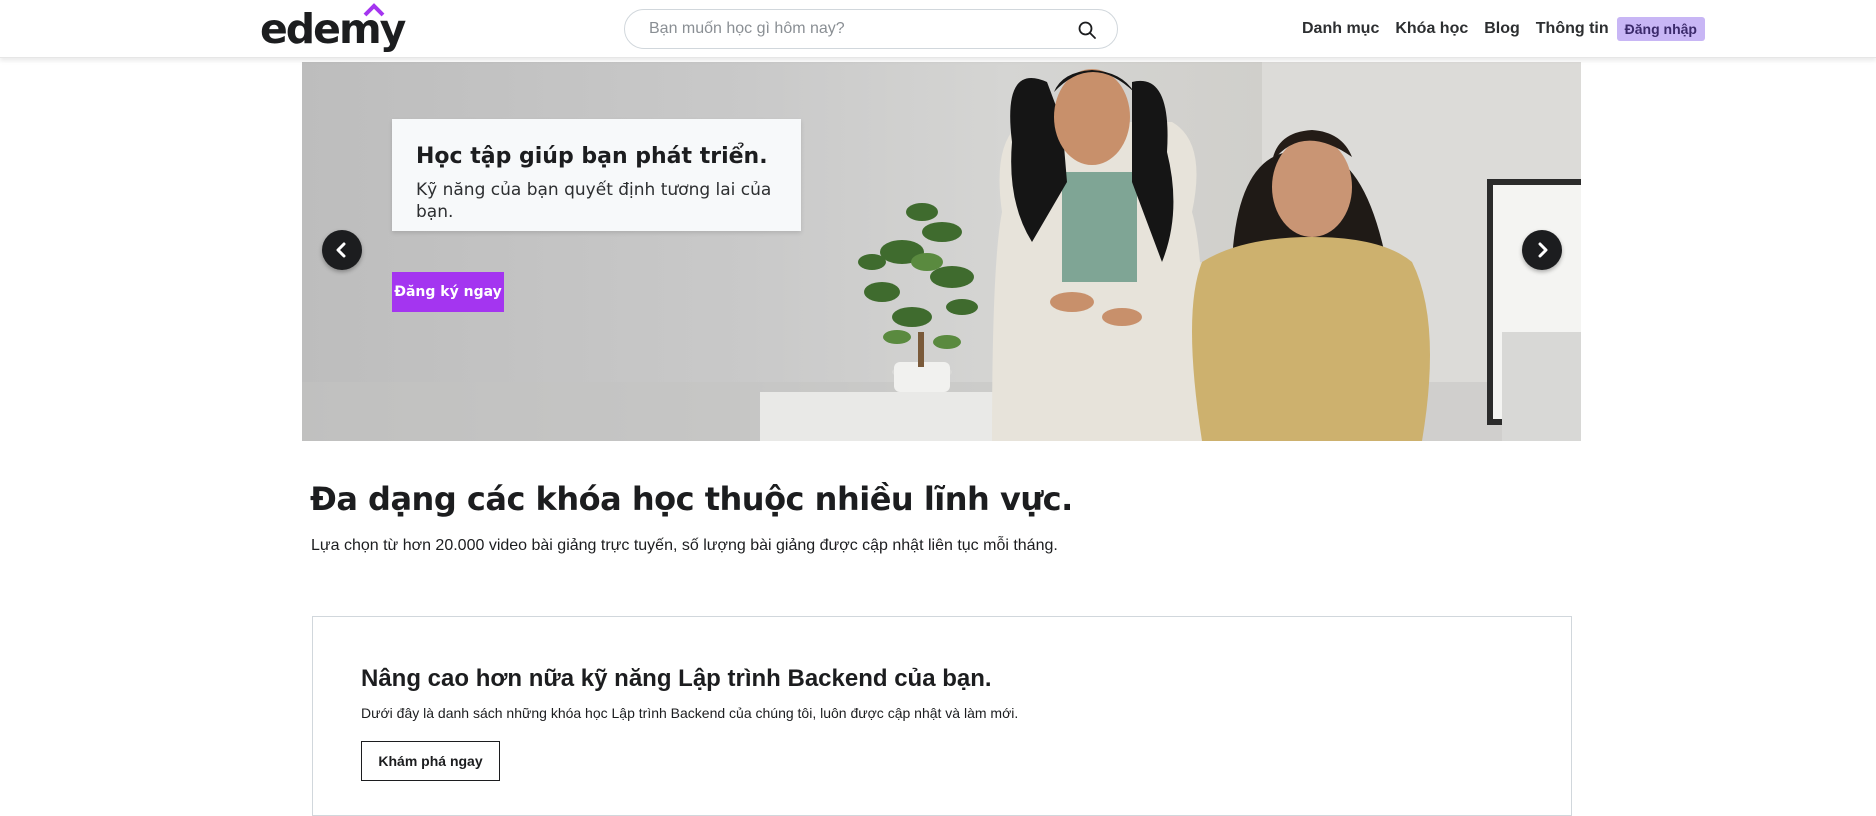 This screenshot has height=816, width=1876. What do you see at coordinates (448, 292) in the screenshot?
I see `register-now-button: Đăng ký ngay` at bounding box center [448, 292].